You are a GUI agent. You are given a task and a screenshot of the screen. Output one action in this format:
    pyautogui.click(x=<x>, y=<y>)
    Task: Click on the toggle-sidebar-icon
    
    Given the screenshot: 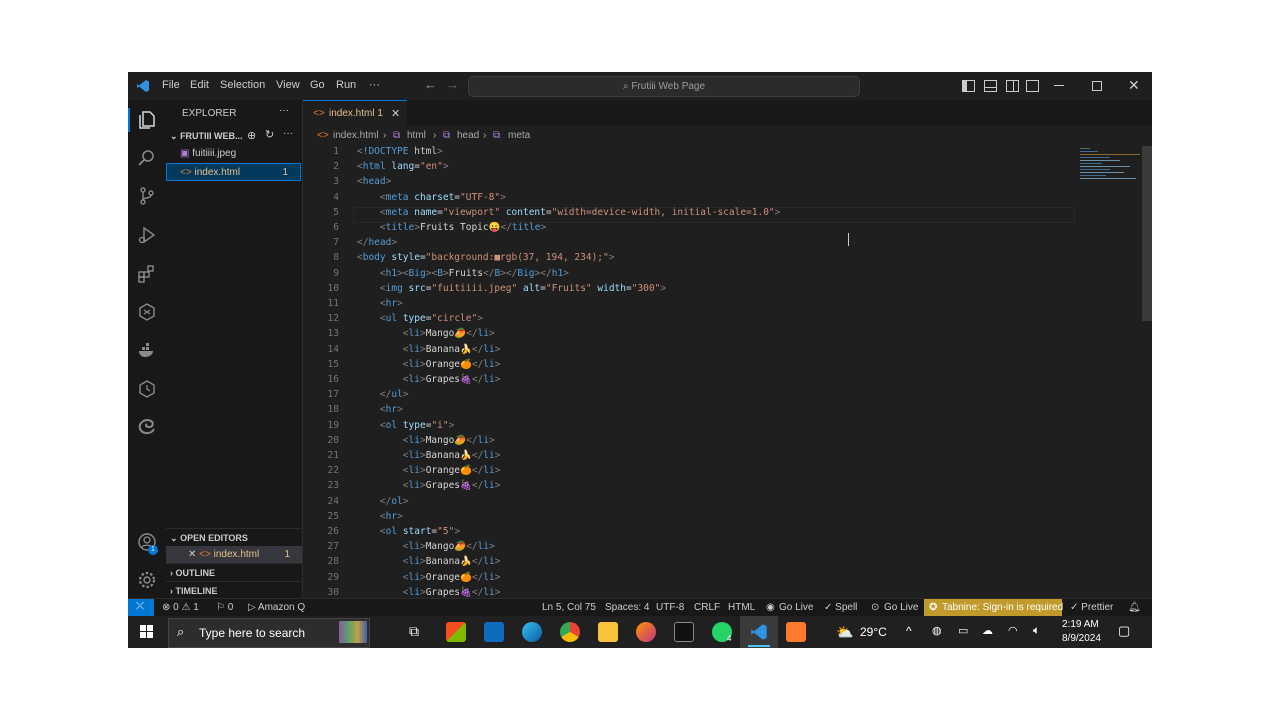 What is the action you would take?
    pyautogui.click(x=968, y=86)
    